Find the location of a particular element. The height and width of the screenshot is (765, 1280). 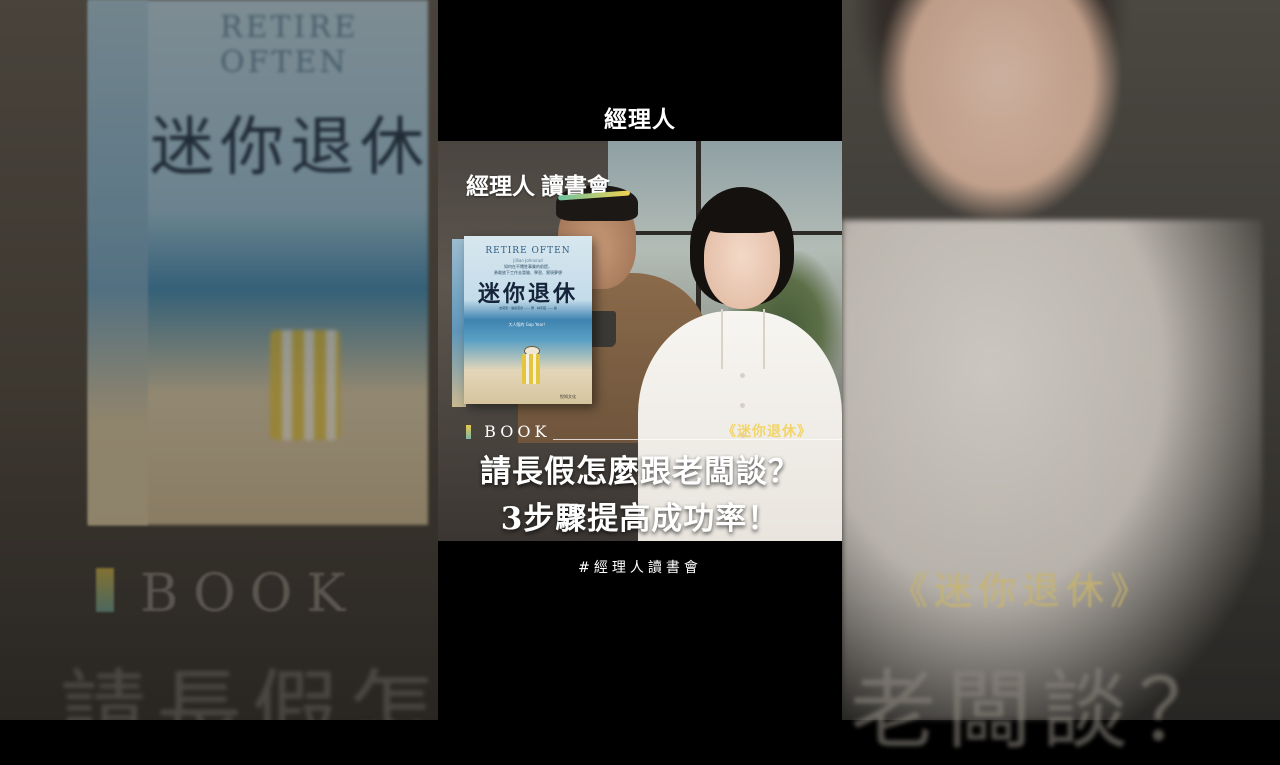

headline: 請長假怎麼跟老闆談？ 3步驟提高成功率！ is located at coordinates (640, 495).